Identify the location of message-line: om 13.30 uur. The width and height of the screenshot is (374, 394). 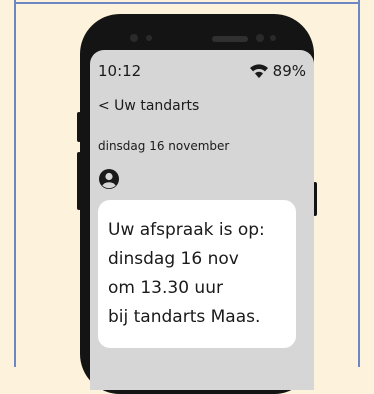
(165, 288).